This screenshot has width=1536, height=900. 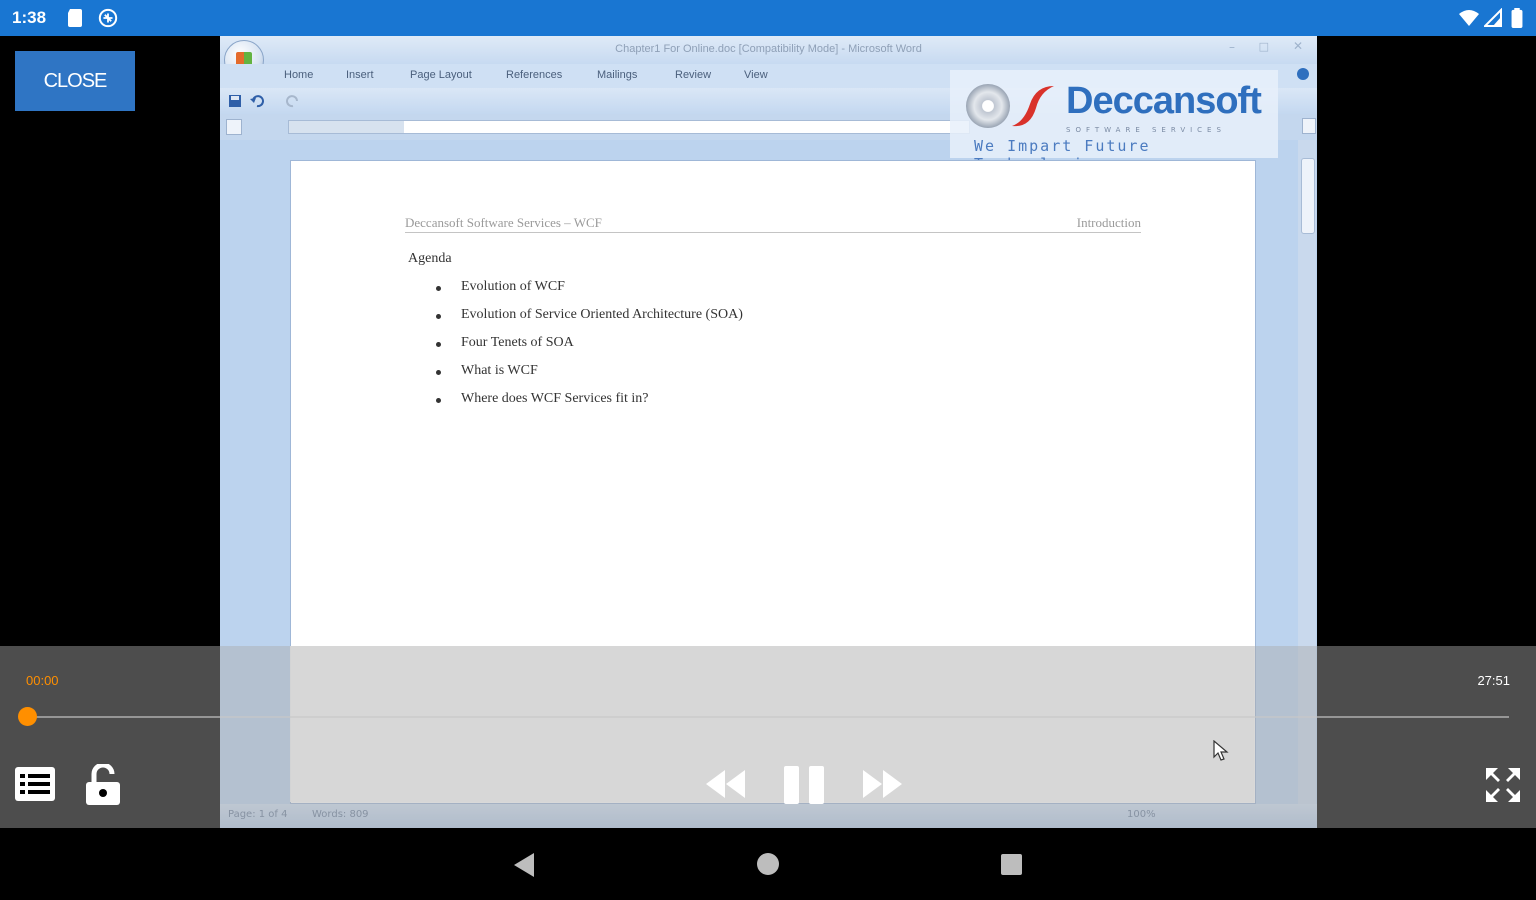 What do you see at coordinates (1221, 750) in the screenshot?
I see `mouse-pointer-icon` at bounding box center [1221, 750].